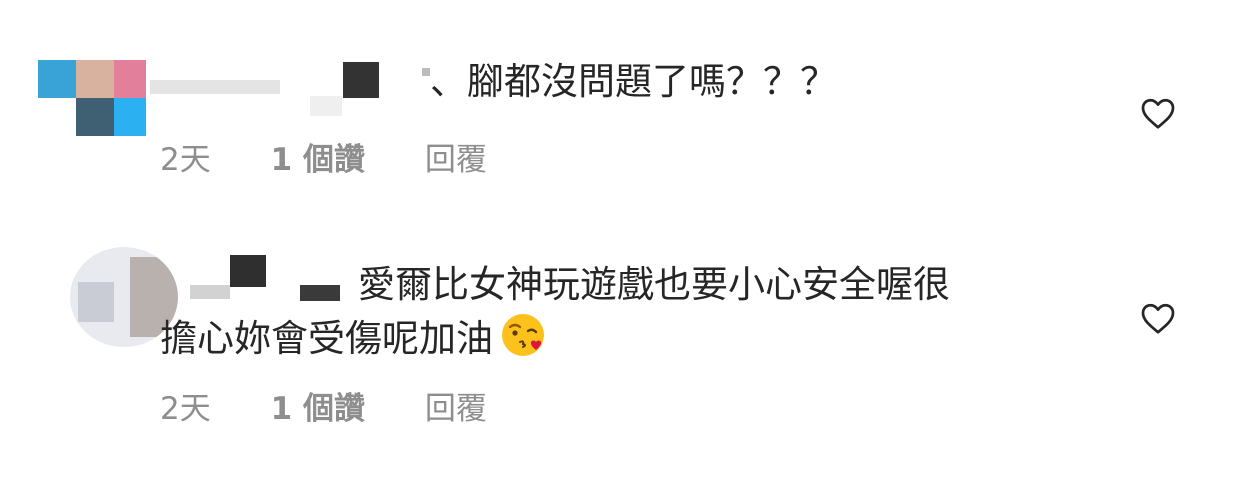 This screenshot has height=478, width=1242. What do you see at coordinates (555, 338) in the screenshot?
I see `comment-text-line-2: 擔心妳會受傷呢加油` at bounding box center [555, 338].